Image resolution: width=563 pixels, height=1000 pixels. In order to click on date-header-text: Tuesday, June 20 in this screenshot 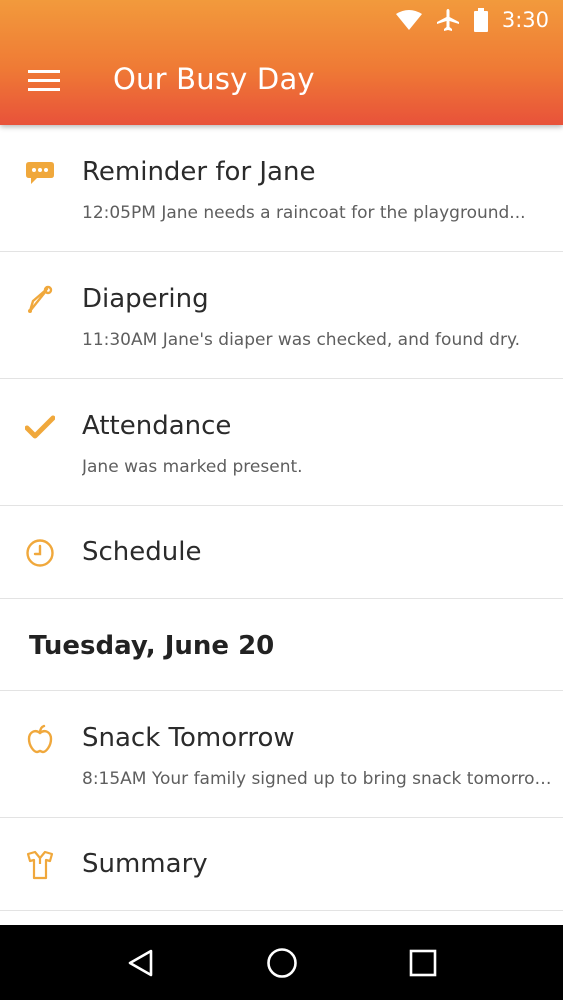, I will do `click(152, 646)`.